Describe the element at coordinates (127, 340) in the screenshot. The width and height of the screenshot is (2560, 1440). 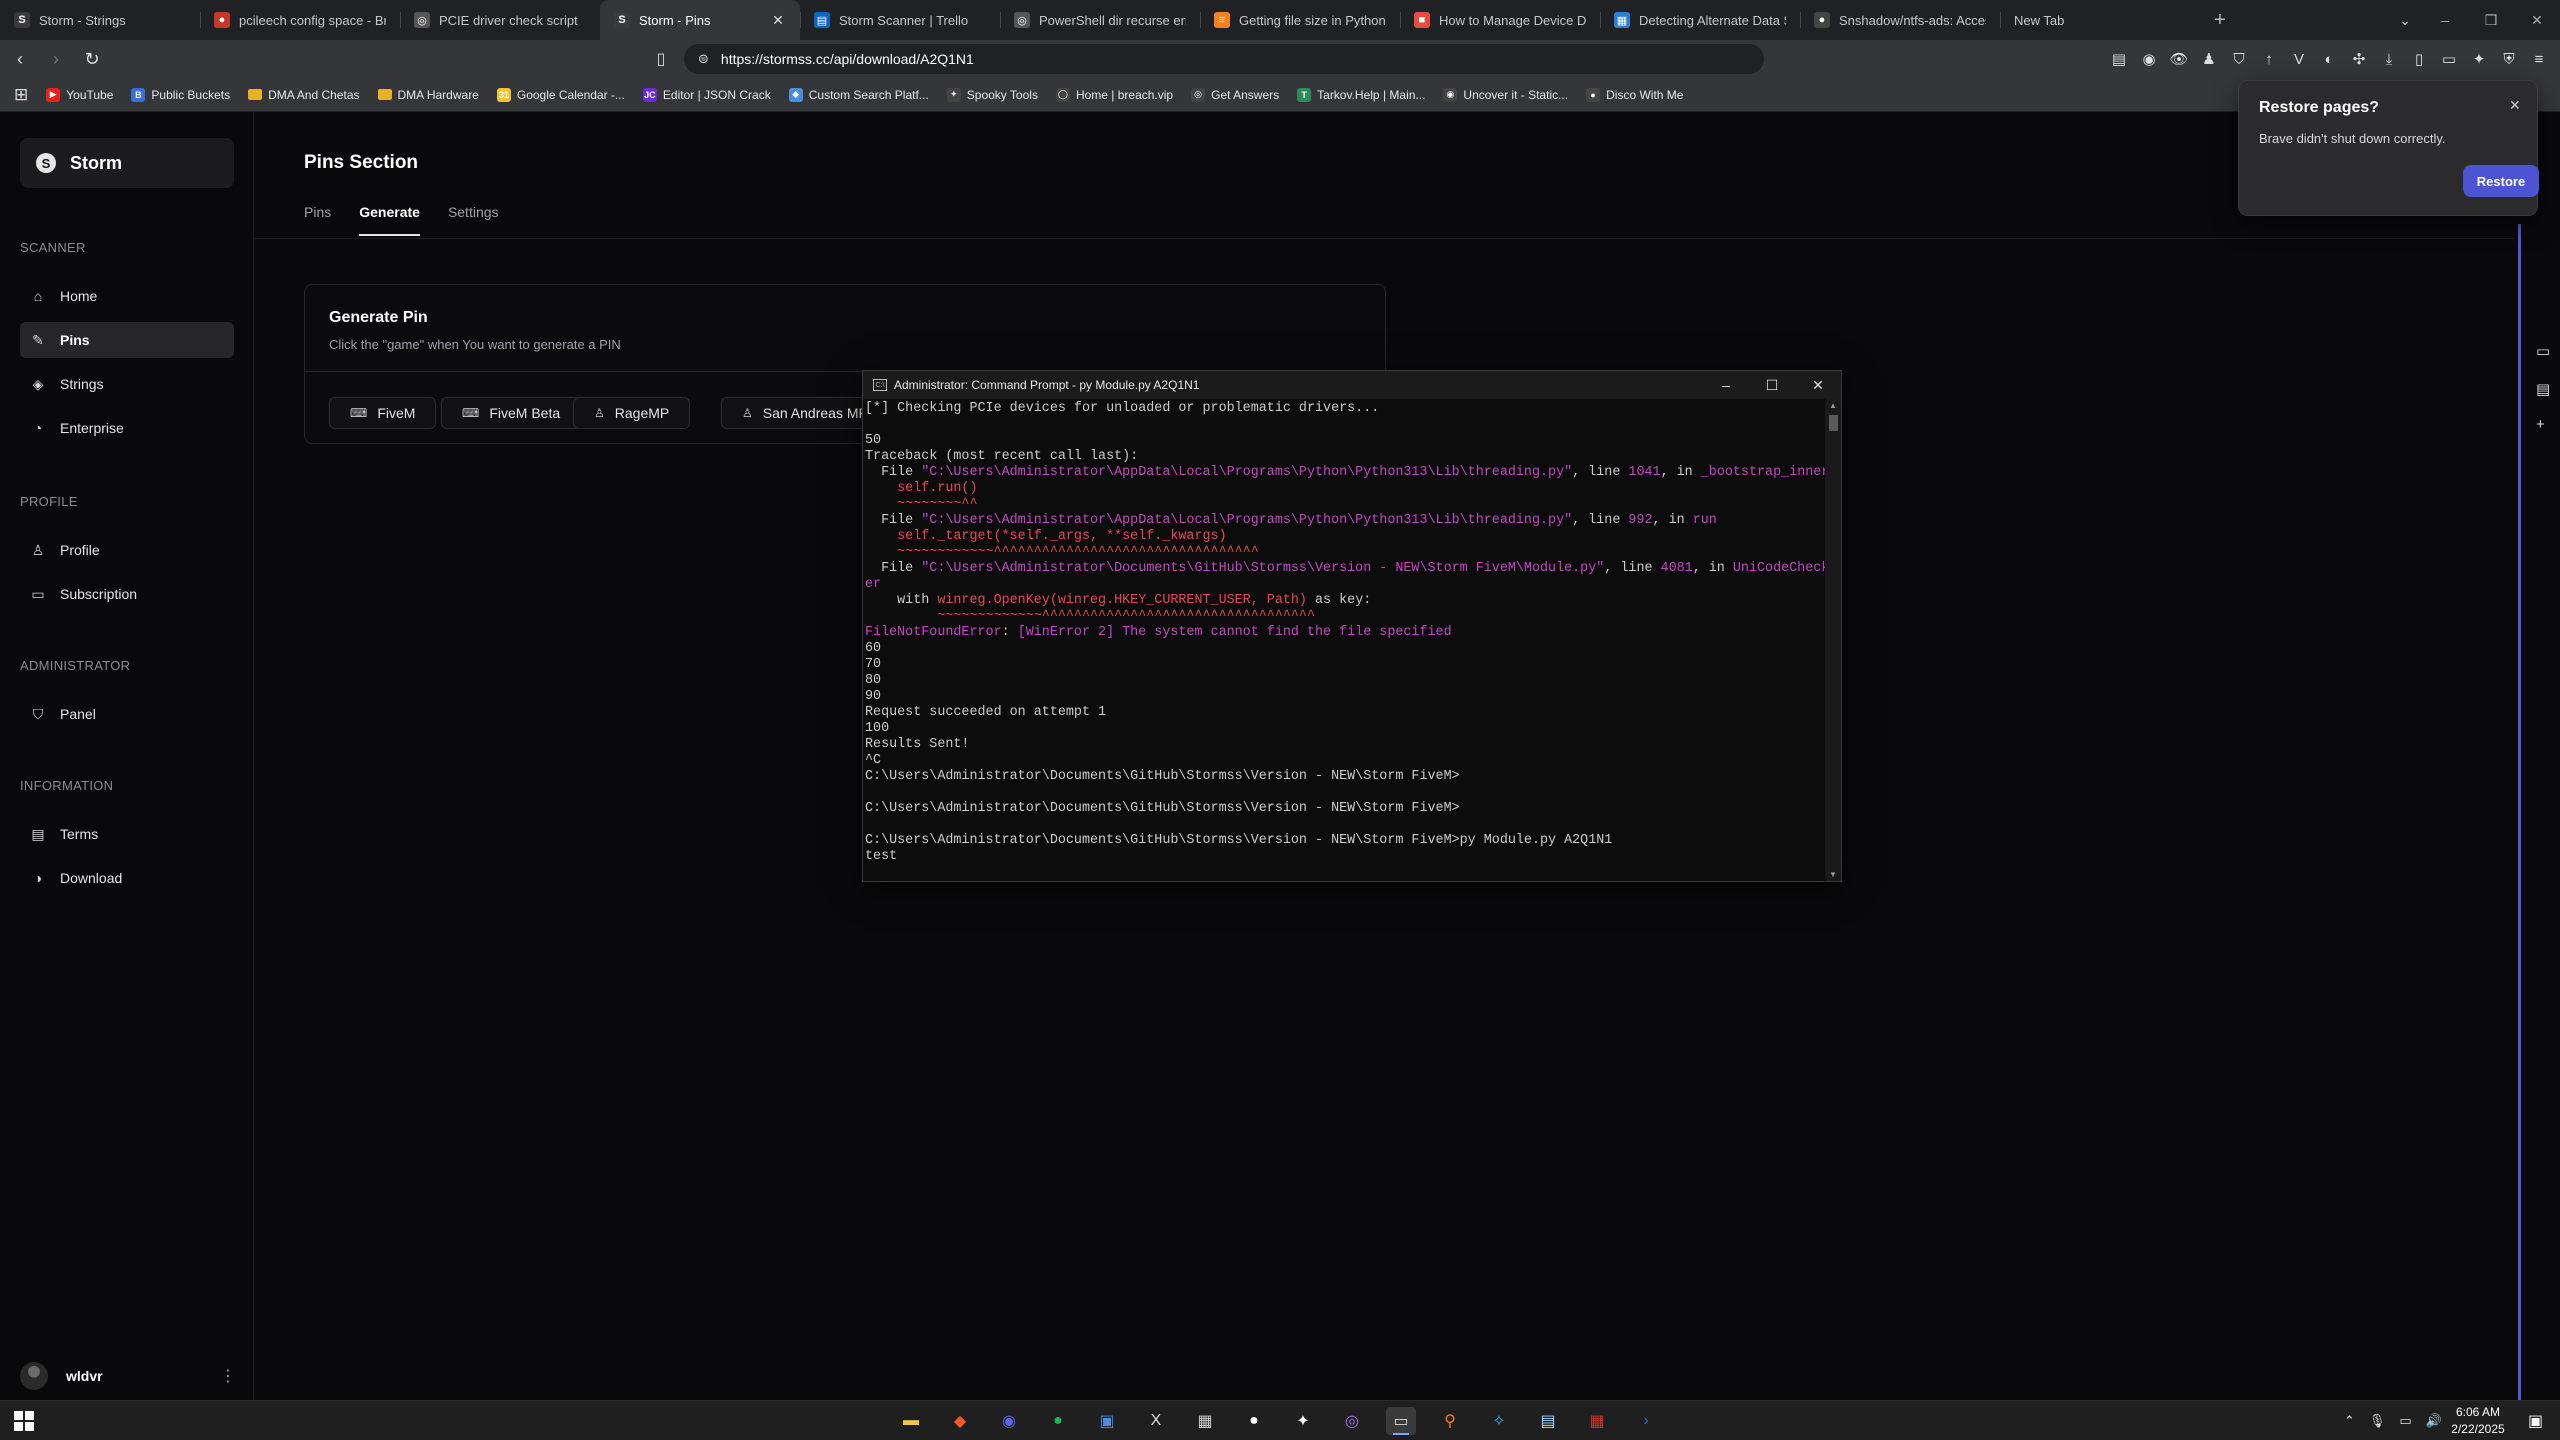
I see `sidebar-item-pins: ✎ Pins` at that location.